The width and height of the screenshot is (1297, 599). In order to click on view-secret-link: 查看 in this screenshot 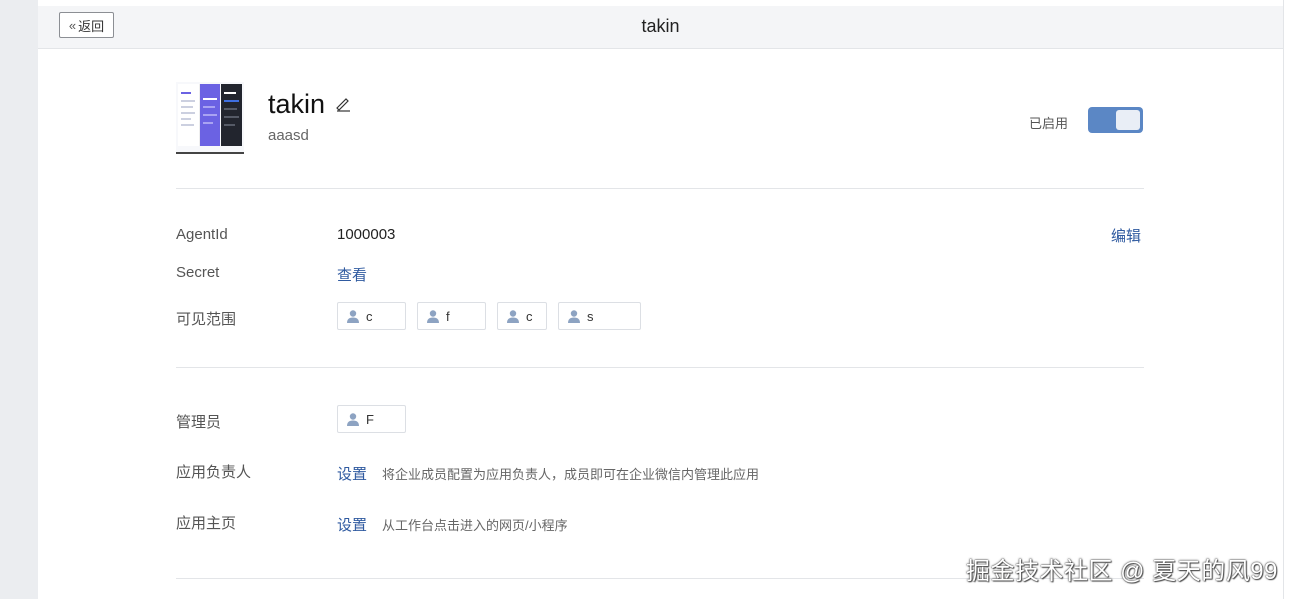, I will do `click(352, 274)`.